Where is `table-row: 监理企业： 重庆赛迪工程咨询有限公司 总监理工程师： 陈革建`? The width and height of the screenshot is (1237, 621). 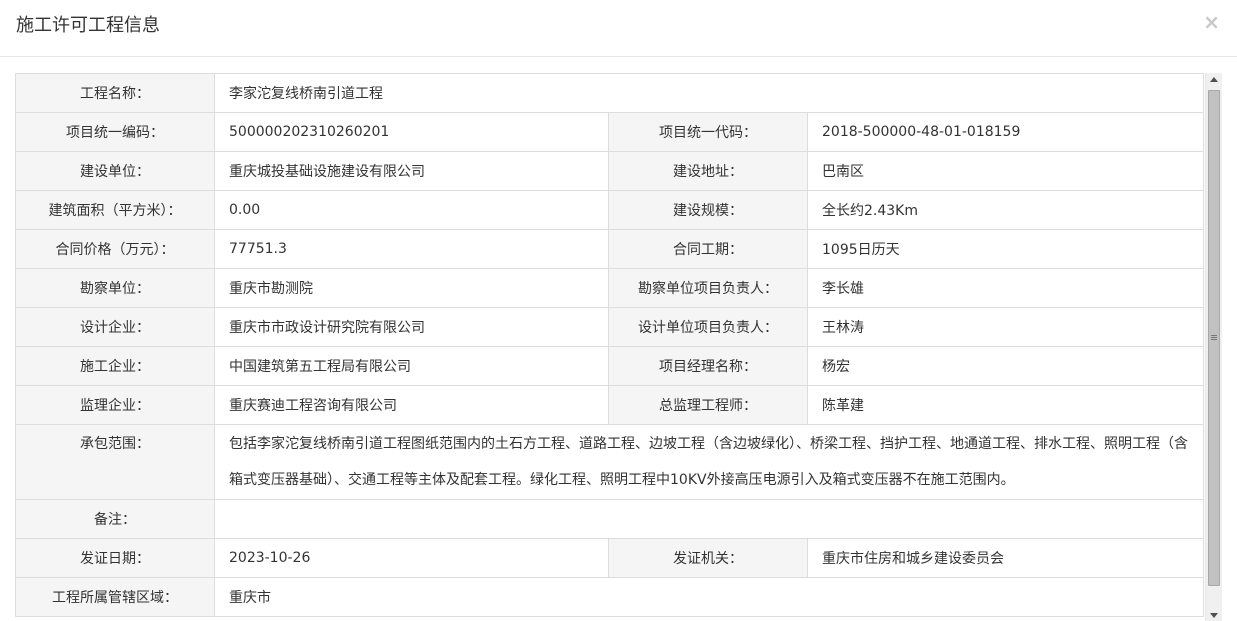
table-row: 监理企业： 重庆赛迪工程咨询有限公司 总监理工程师： 陈革建 is located at coordinates (610, 405).